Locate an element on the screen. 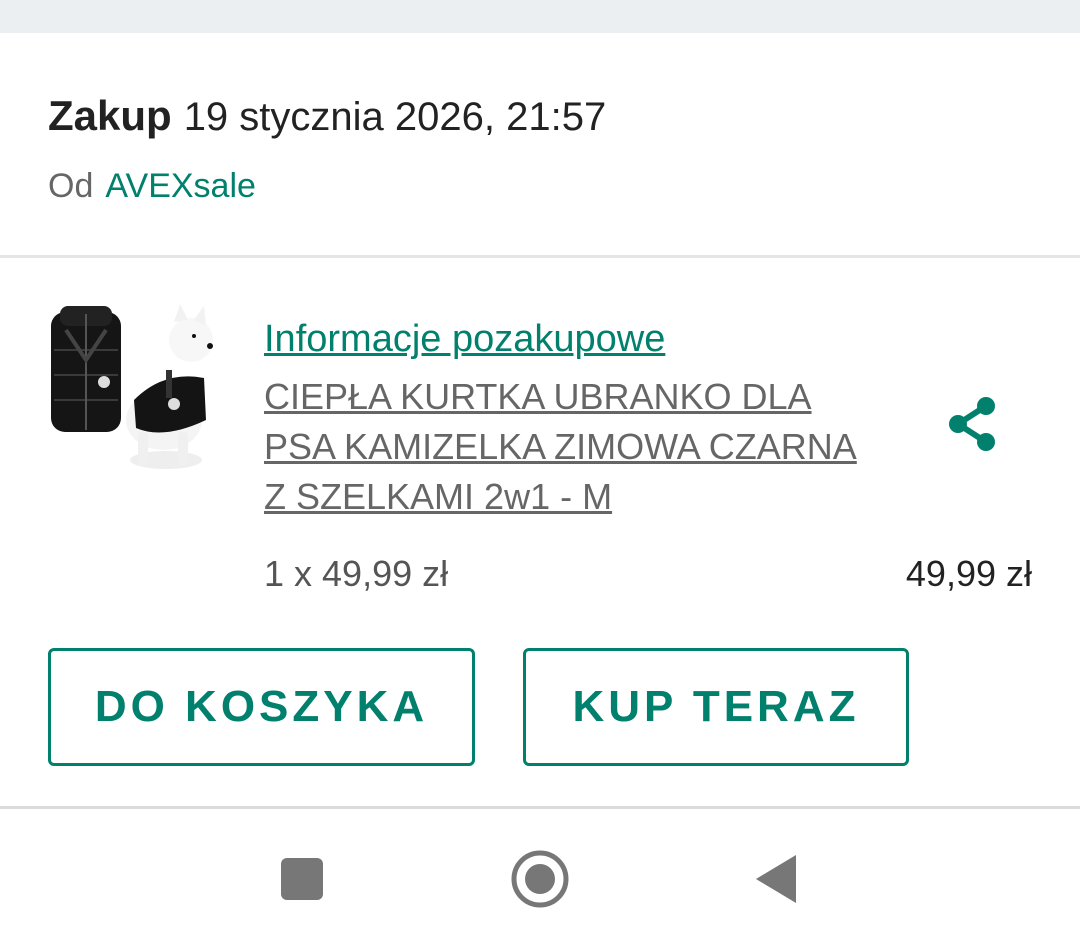 The width and height of the screenshot is (1080, 949). purchase-header: Zakup 19 stycznia 2026, 21:57 is located at coordinates (548, 116).